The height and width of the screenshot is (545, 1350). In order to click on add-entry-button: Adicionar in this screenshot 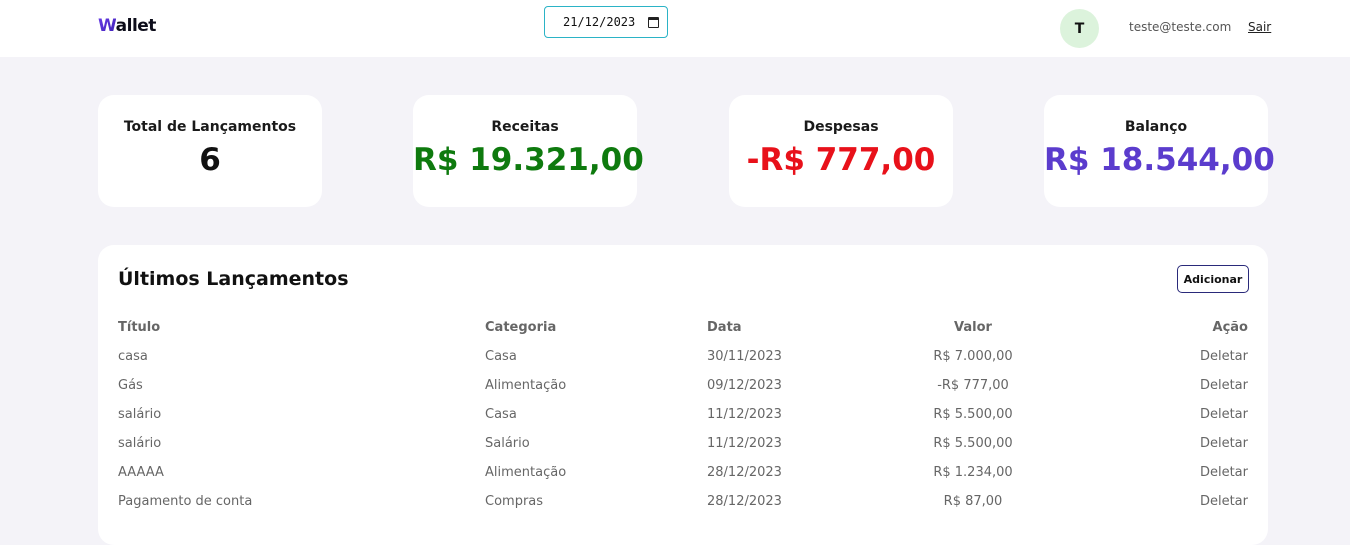, I will do `click(1213, 279)`.